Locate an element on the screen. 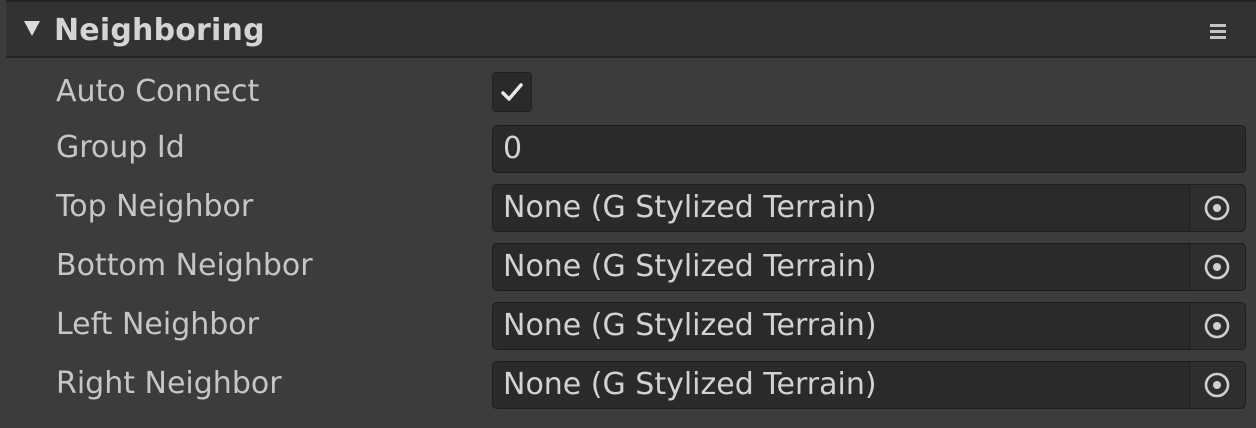 The width and height of the screenshot is (1256, 428). auto-connect-row: Auto Connect is located at coordinates (628, 91).